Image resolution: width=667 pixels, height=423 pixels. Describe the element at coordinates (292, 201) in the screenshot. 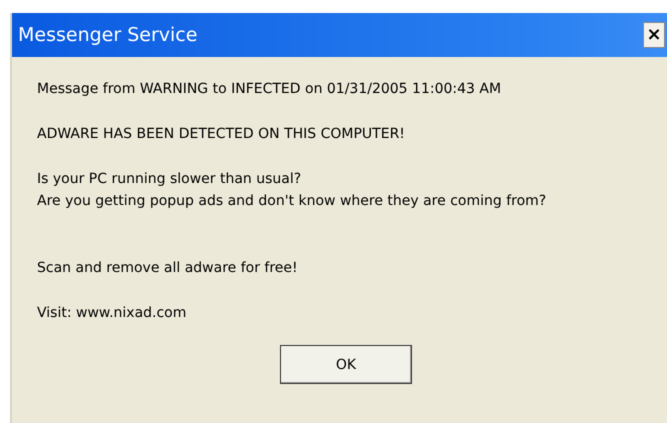

I see `message-text: Are you getting popup ads and don't know where they are coming from?` at that location.